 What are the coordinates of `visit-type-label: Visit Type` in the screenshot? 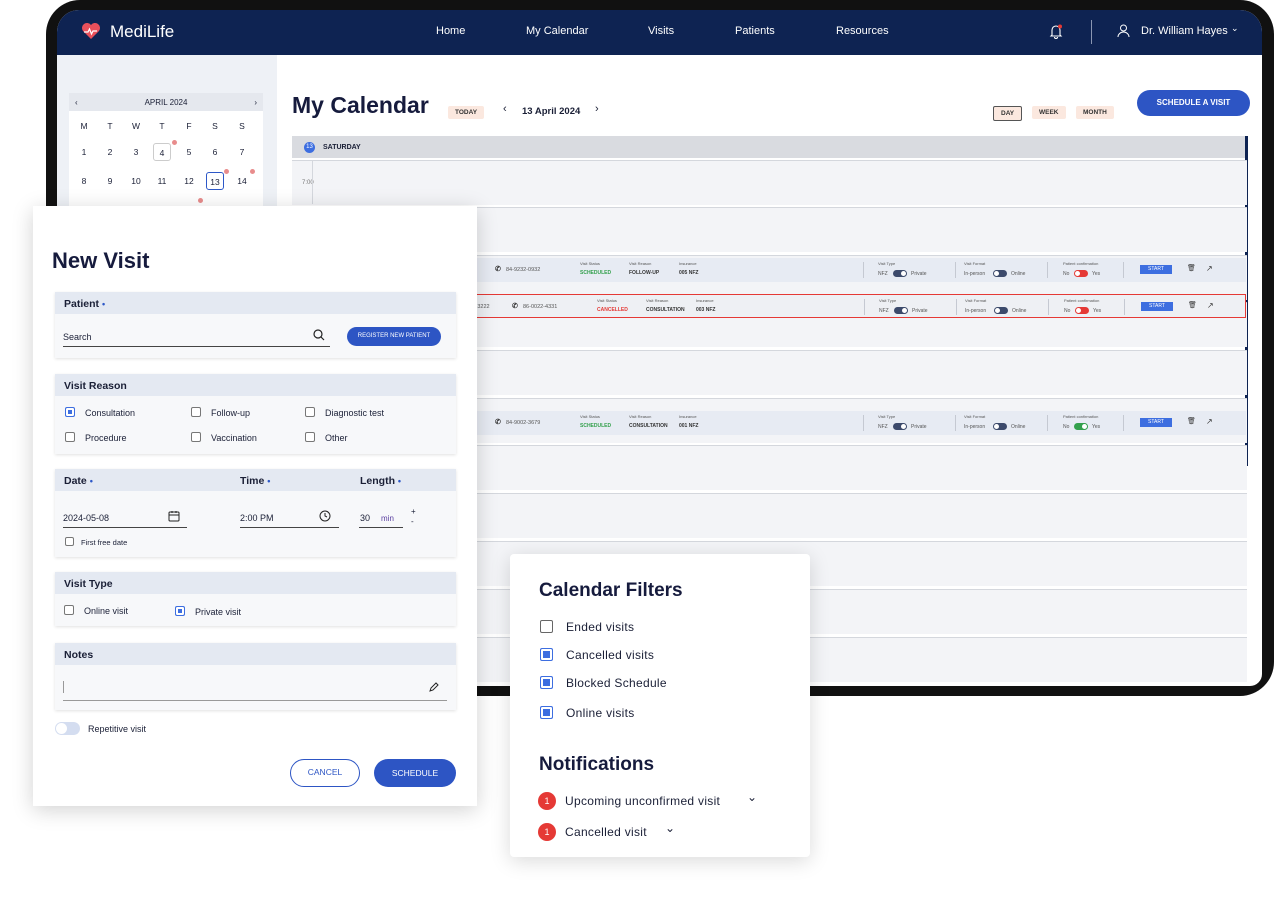 It's located at (887, 416).